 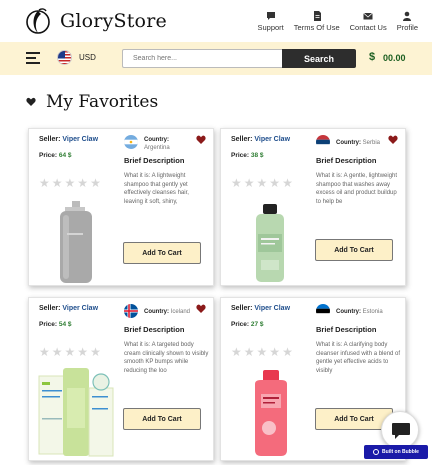 I want to click on page-title: My Favorites, so click(x=102, y=102).